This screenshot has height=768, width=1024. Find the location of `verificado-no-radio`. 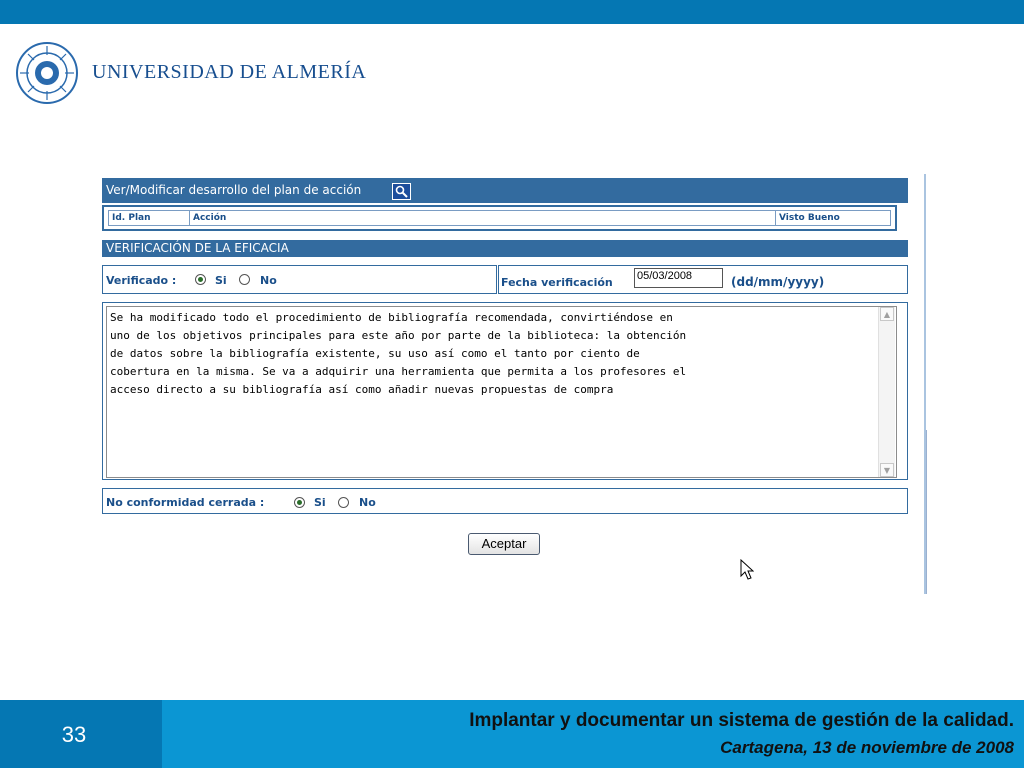

verificado-no-radio is located at coordinates (244, 279).